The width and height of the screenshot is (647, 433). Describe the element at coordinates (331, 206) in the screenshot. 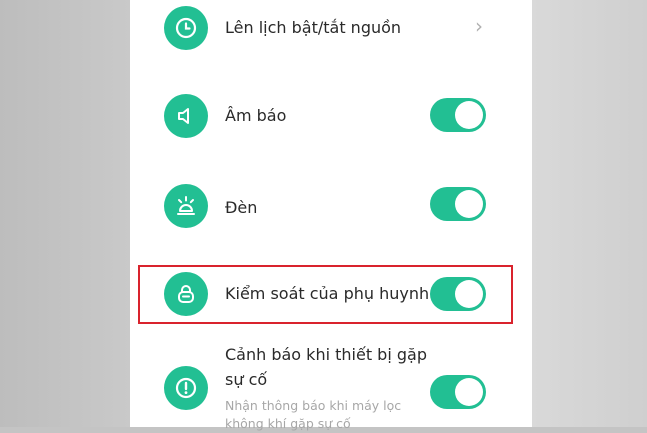

I see `setting-row-light: Đèn` at that location.